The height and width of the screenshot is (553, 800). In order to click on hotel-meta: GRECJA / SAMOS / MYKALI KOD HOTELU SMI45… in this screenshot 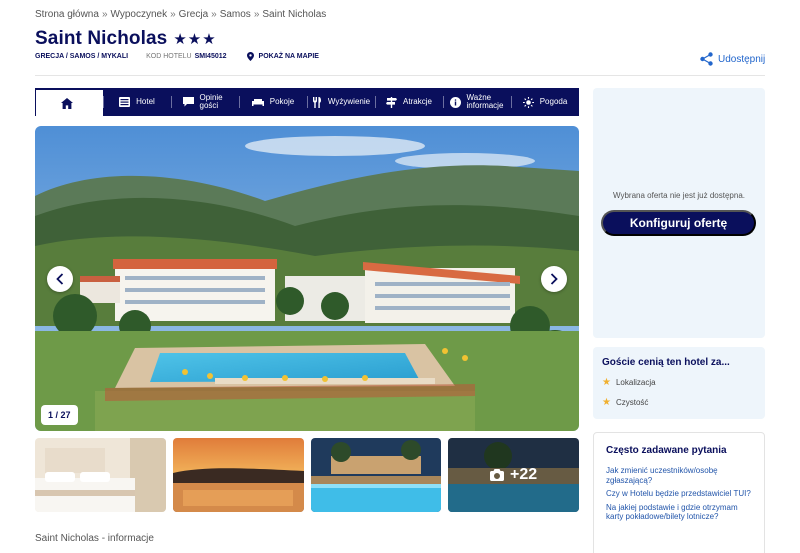, I will do `click(177, 56)`.